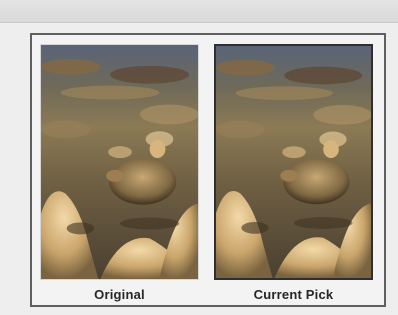 The image size is (398, 315). I want to click on original-caption: Original, so click(119, 294).